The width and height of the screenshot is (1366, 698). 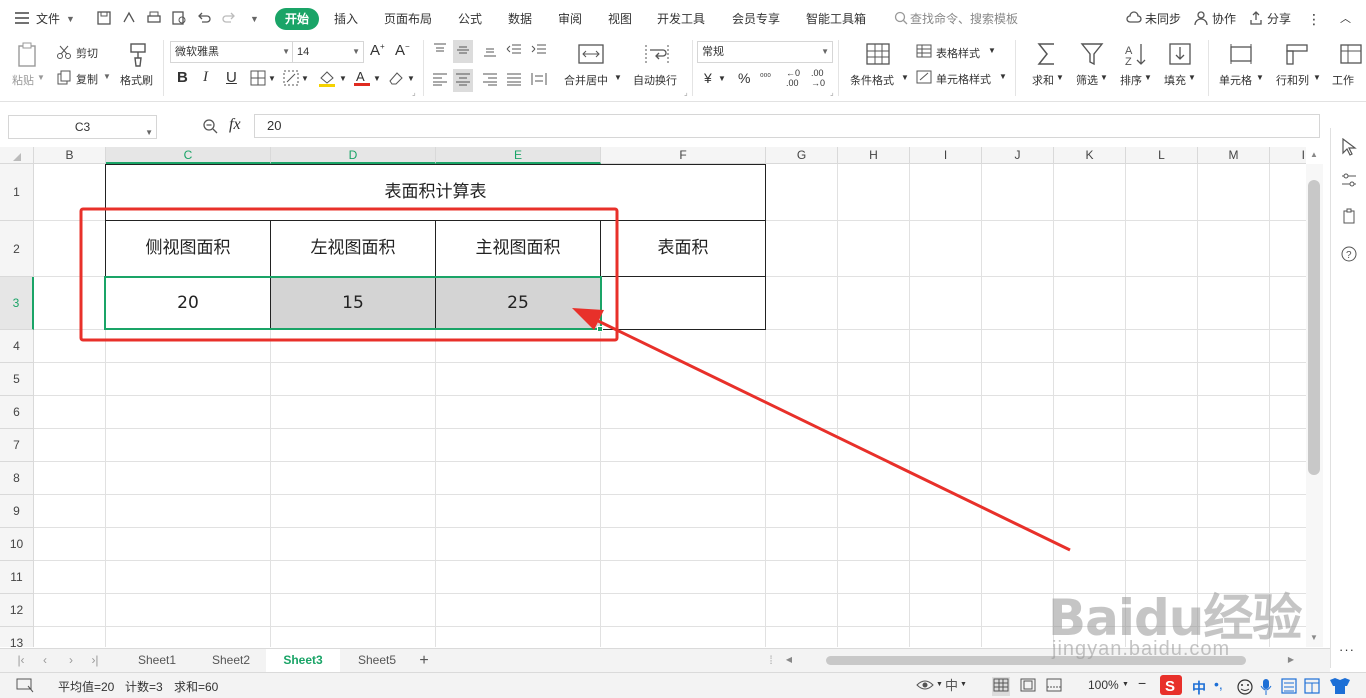 What do you see at coordinates (1235, 80) in the screenshot?
I see `cells-button: 单元格` at bounding box center [1235, 80].